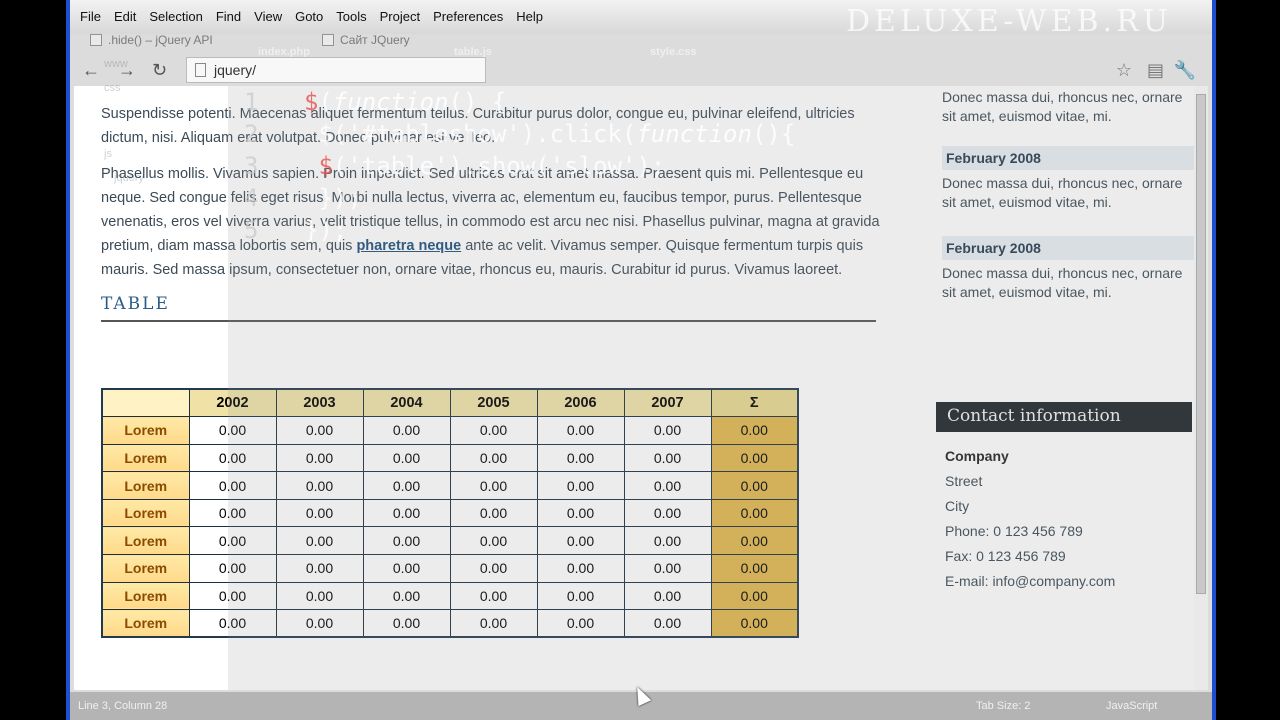 This screenshot has width=1280, height=720. Describe the element at coordinates (468, 16) in the screenshot. I see `menu-preferences: Preferences` at that location.